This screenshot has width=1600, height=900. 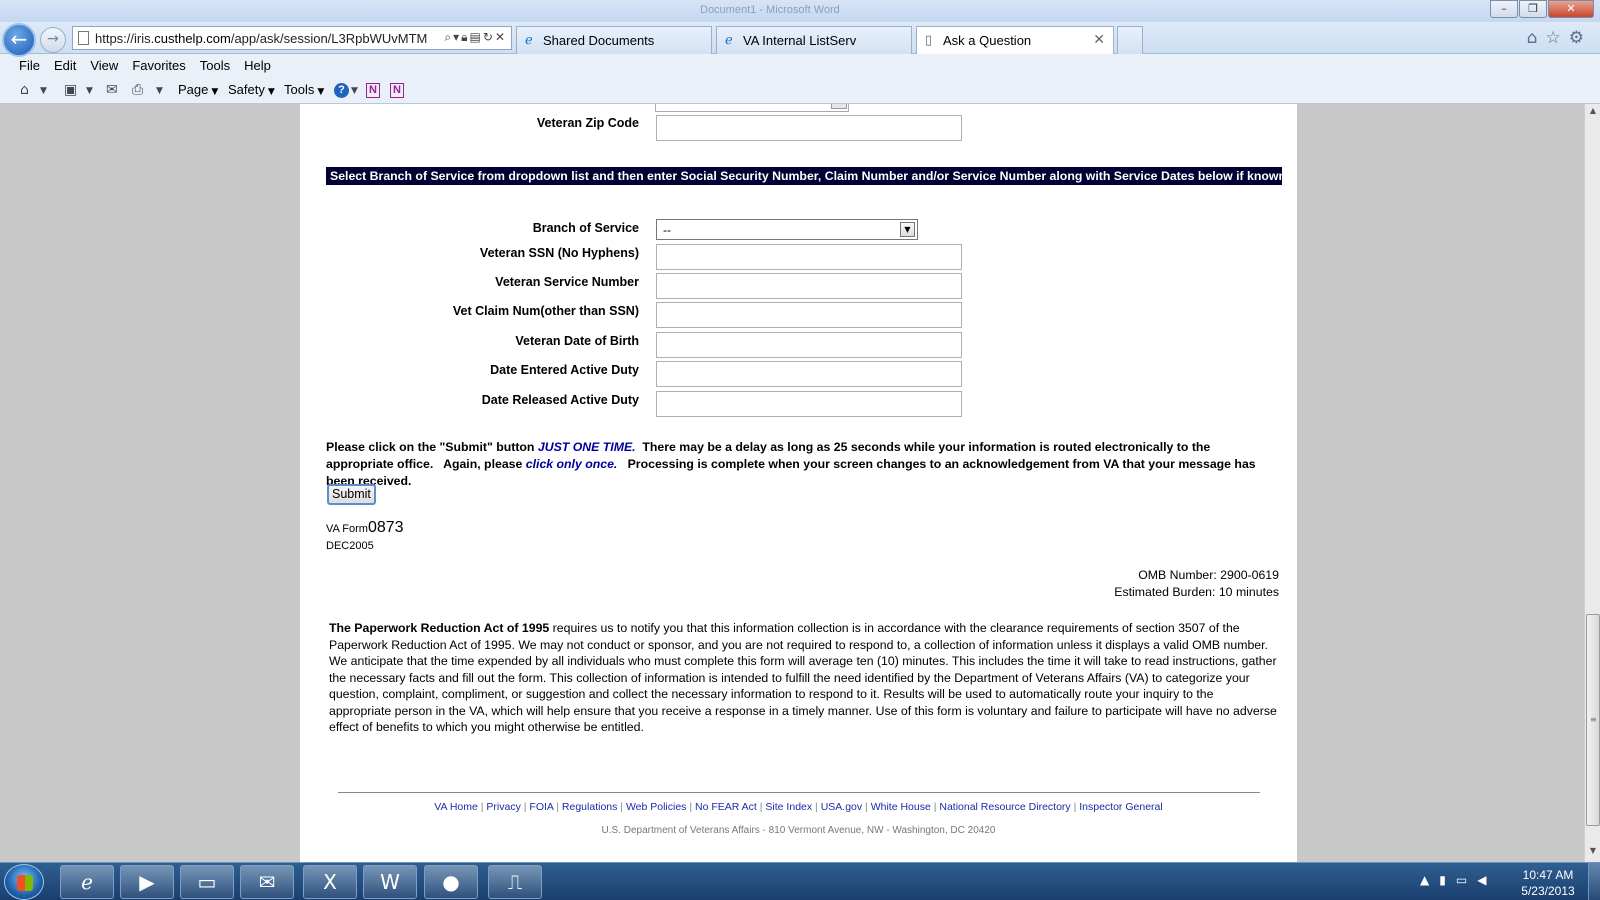 I want to click on help-dropdown-icon: ▼, so click(x=354, y=91).